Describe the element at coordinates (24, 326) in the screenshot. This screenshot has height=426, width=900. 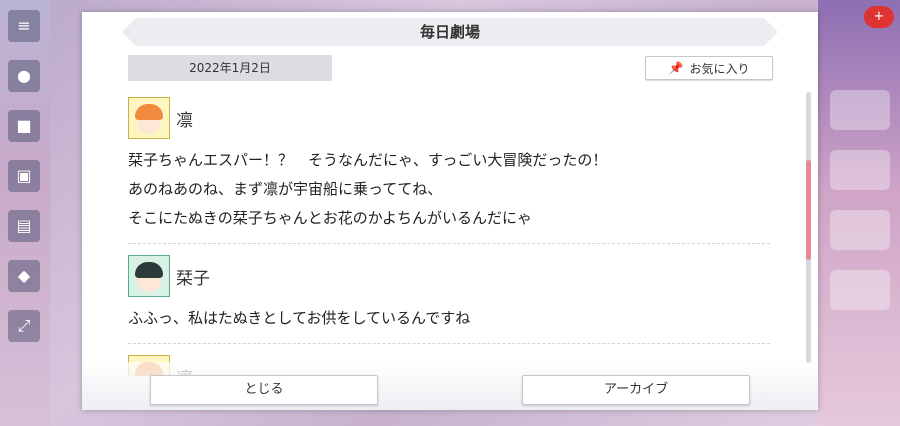
I see `expand-icon: ⤢` at that location.